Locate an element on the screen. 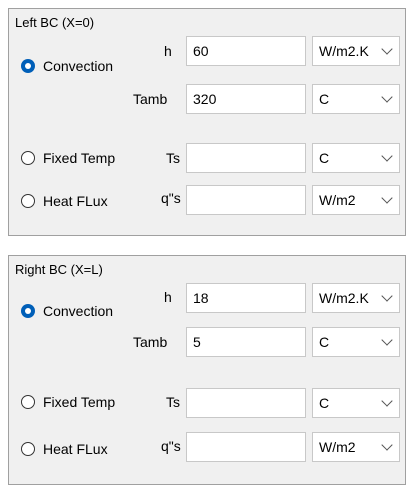 The height and width of the screenshot is (485, 413). right-tamb-unit-select: C is located at coordinates (356, 342).